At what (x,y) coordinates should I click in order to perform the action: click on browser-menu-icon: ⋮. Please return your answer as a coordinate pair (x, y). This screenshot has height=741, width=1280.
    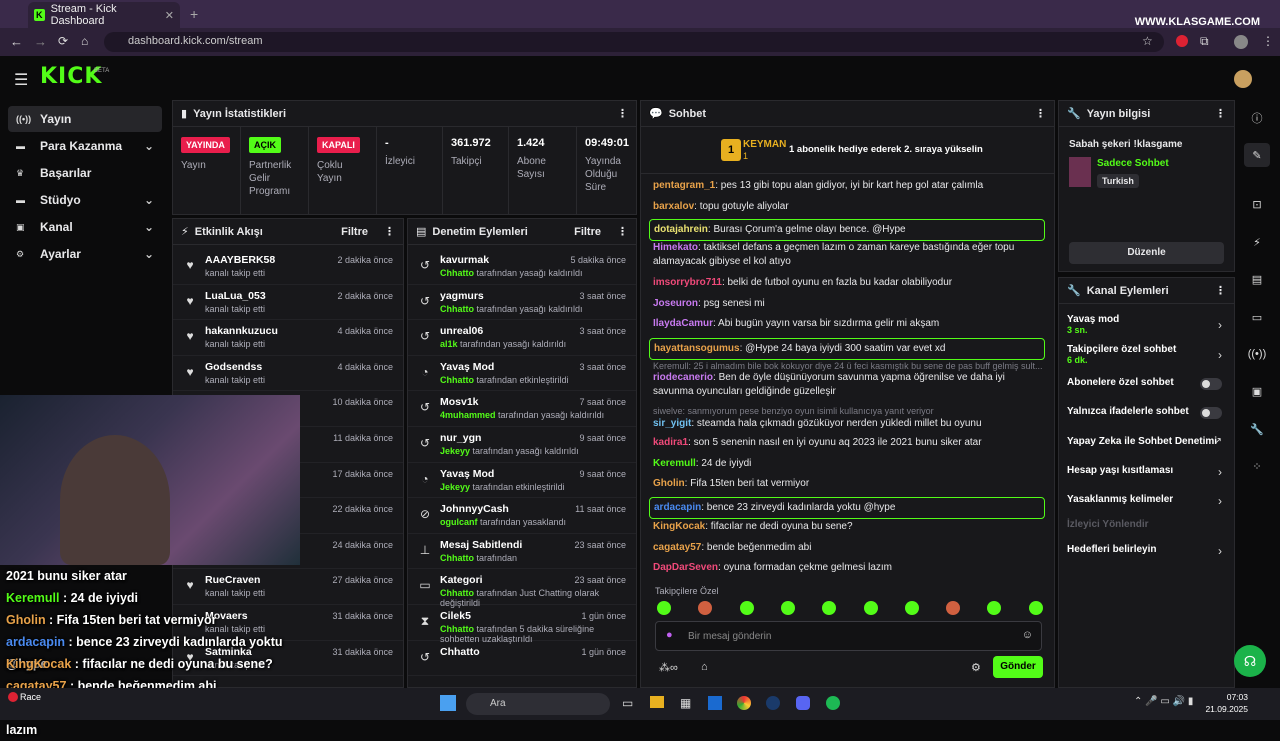
    Looking at the image, I should click on (1268, 41).